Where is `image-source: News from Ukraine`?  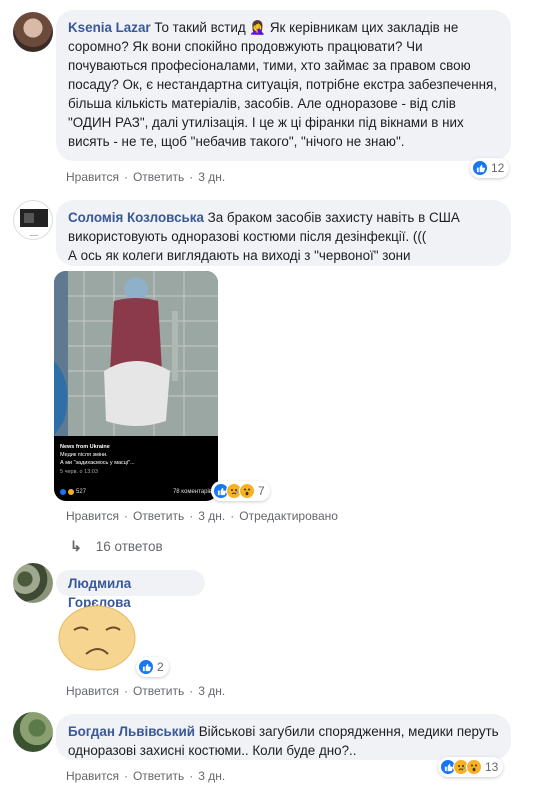
image-source: News from Ukraine is located at coordinates (85, 447).